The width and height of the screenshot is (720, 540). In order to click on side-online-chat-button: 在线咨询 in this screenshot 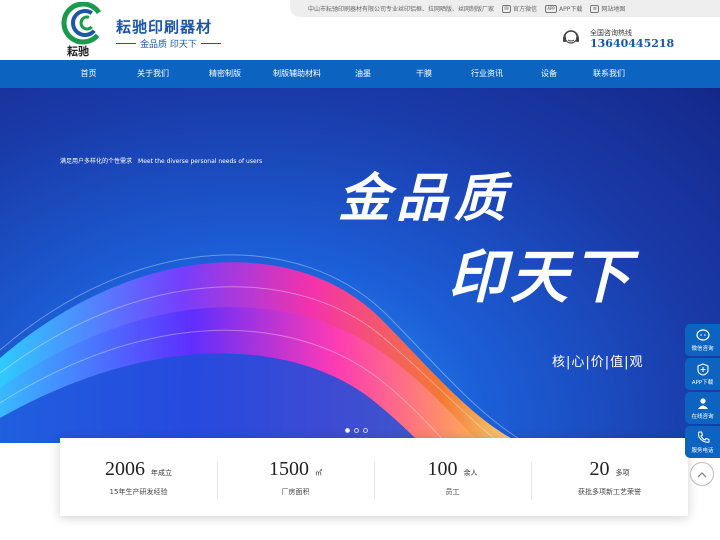, I will do `click(702, 408)`.